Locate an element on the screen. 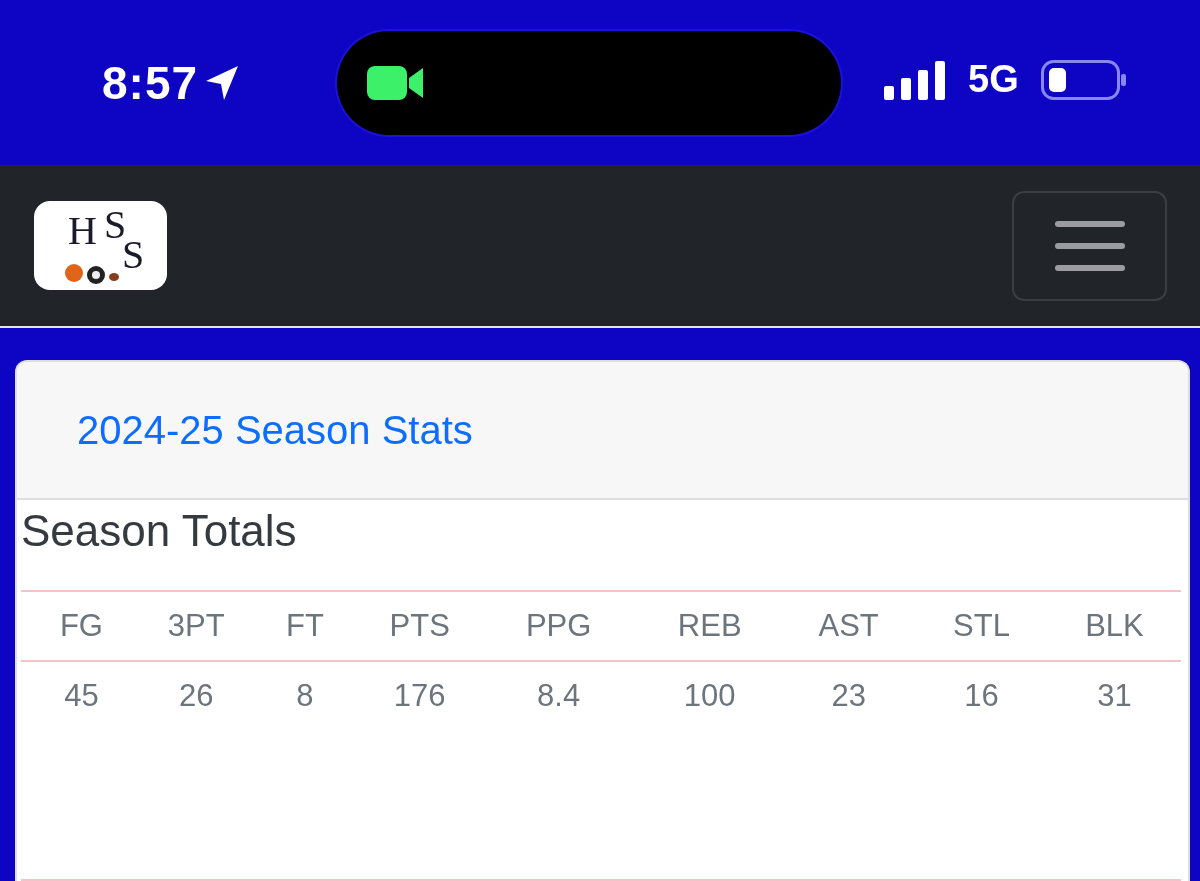  column-header: PTS is located at coordinates (420, 626).